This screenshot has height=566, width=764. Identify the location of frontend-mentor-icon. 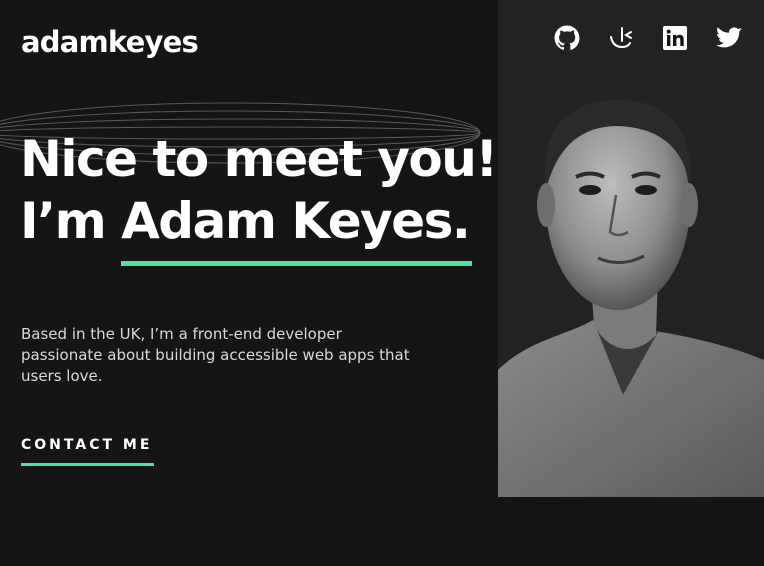
(621, 38).